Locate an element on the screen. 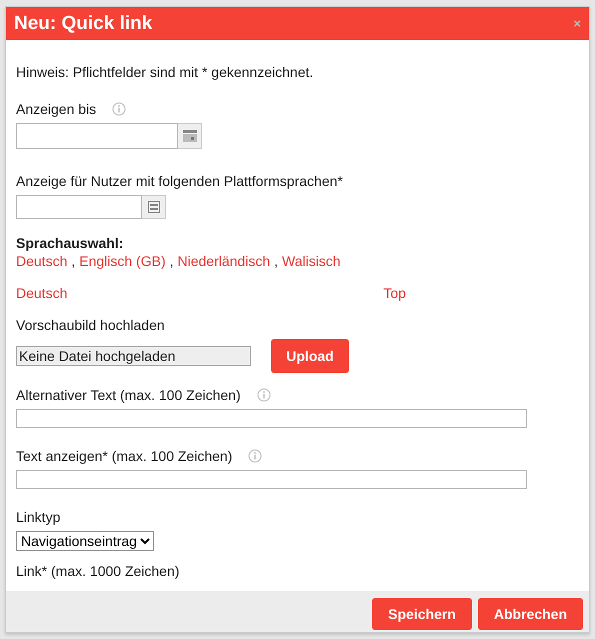 The width and height of the screenshot is (595, 639). link-type-dropdown: Navigationseintrag is located at coordinates (85, 541).